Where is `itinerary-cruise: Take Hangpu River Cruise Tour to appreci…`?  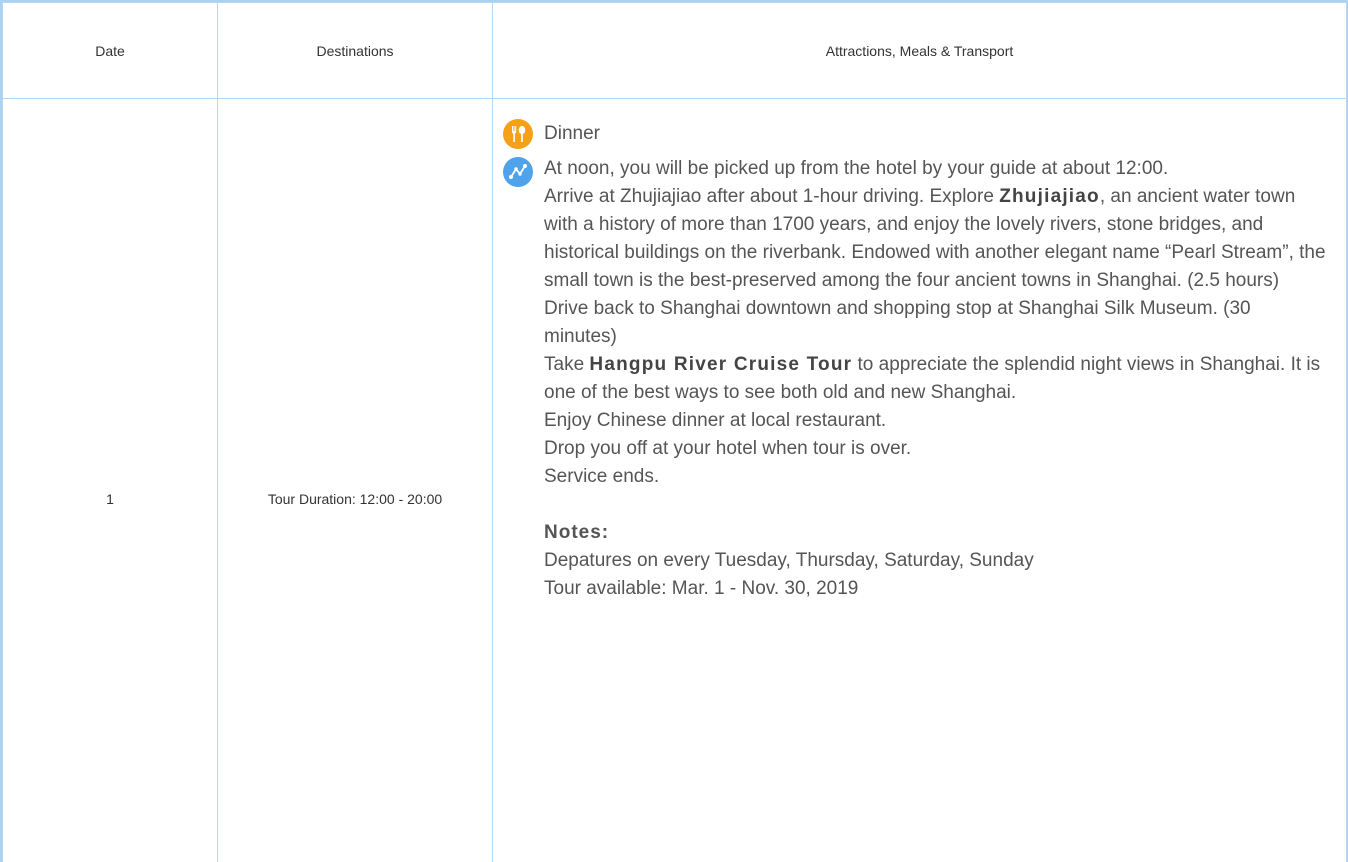 itinerary-cruise: Take Hangpu River Cruise Tour to appreci… is located at coordinates (932, 378).